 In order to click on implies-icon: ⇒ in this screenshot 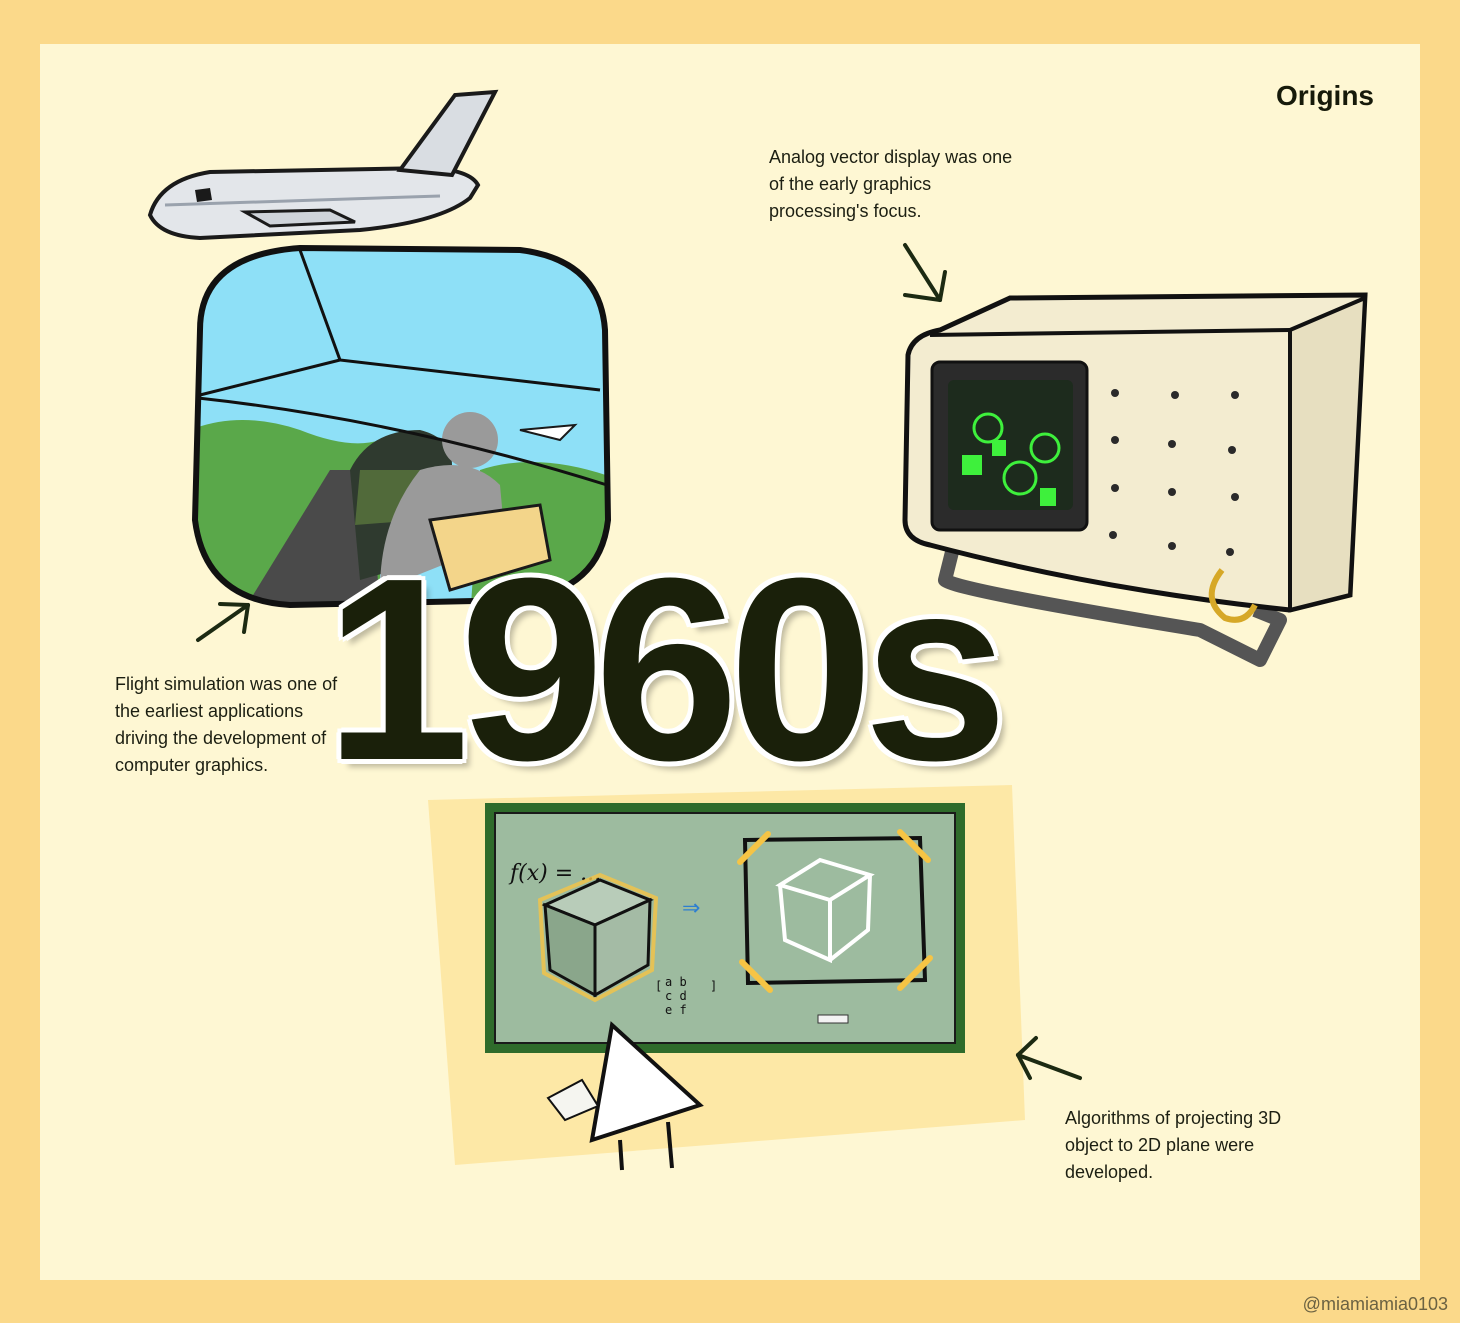, I will do `click(691, 908)`.